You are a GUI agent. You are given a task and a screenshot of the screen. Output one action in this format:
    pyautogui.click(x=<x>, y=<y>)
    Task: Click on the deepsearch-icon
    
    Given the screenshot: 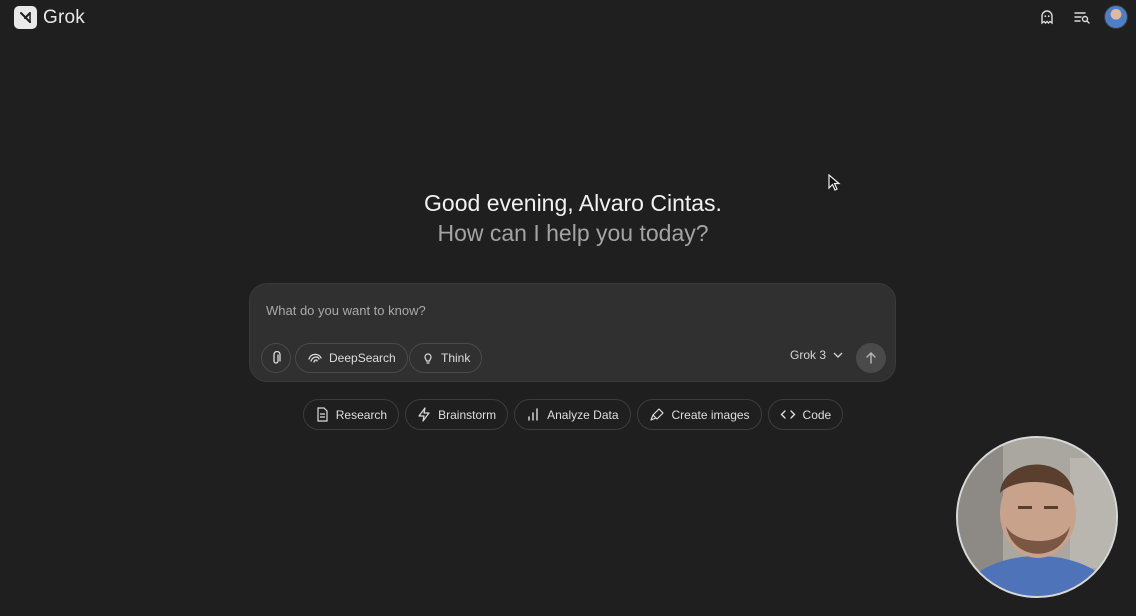 What is the action you would take?
    pyautogui.click(x=315, y=358)
    